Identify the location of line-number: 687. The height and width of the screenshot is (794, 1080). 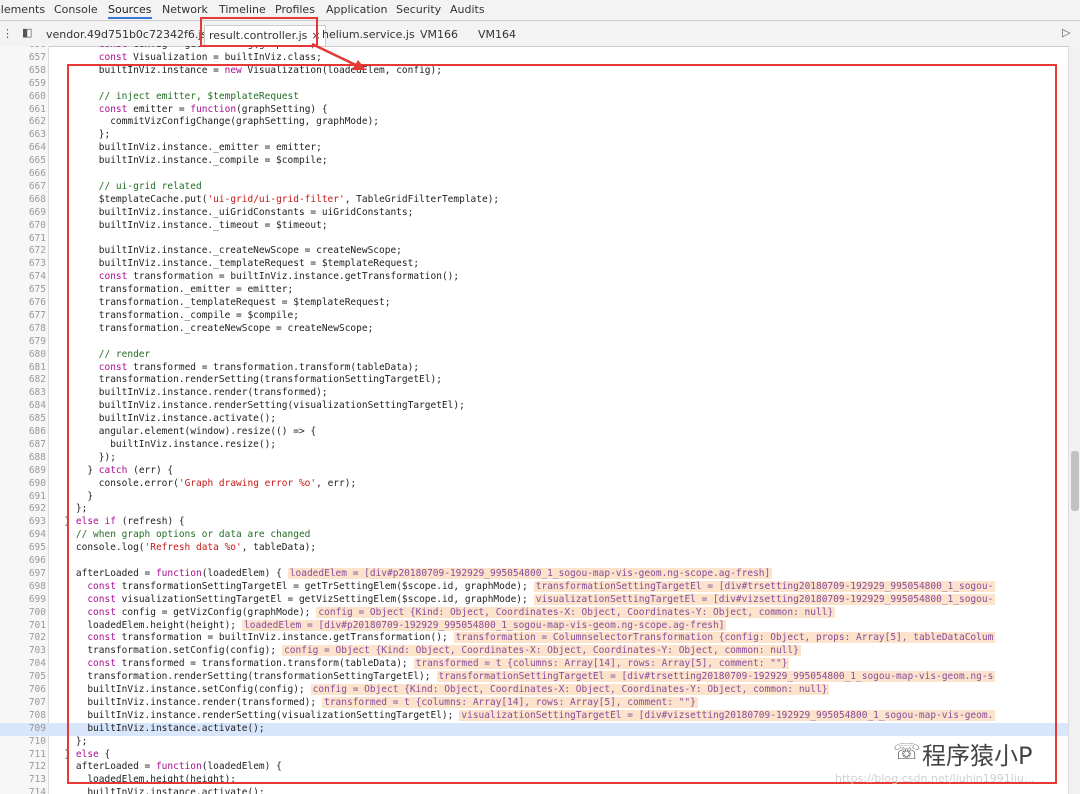
(23, 445).